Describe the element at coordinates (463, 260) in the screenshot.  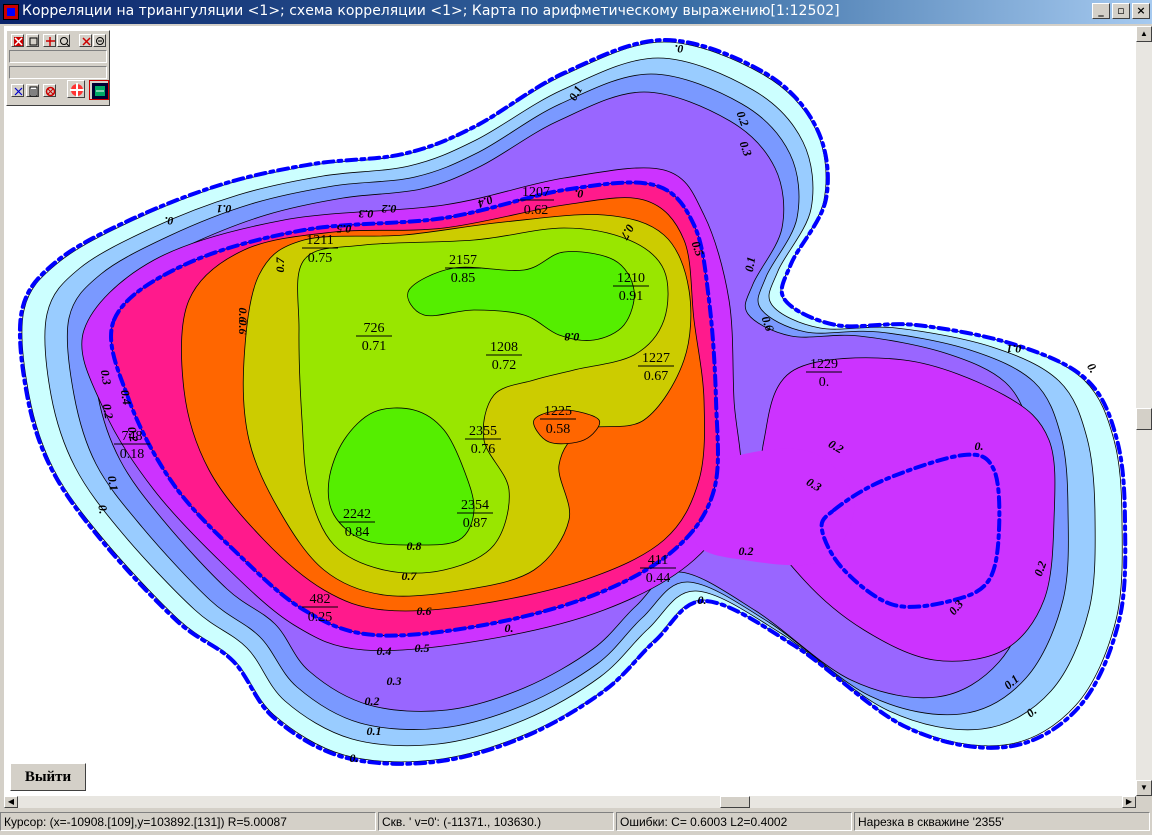
I see `well-name: 2157` at that location.